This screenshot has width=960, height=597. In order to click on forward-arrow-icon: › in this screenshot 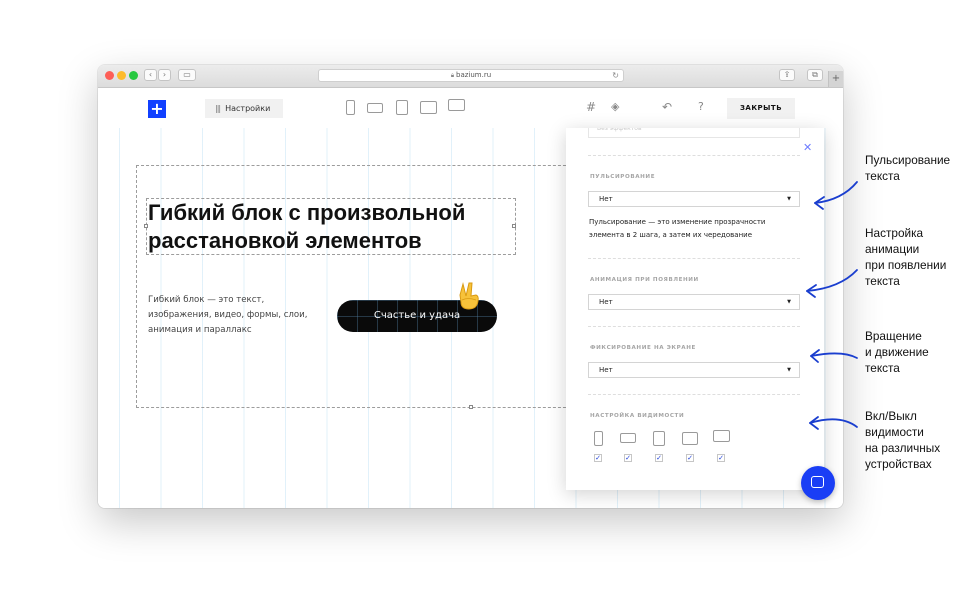, I will do `click(164, 75)`.